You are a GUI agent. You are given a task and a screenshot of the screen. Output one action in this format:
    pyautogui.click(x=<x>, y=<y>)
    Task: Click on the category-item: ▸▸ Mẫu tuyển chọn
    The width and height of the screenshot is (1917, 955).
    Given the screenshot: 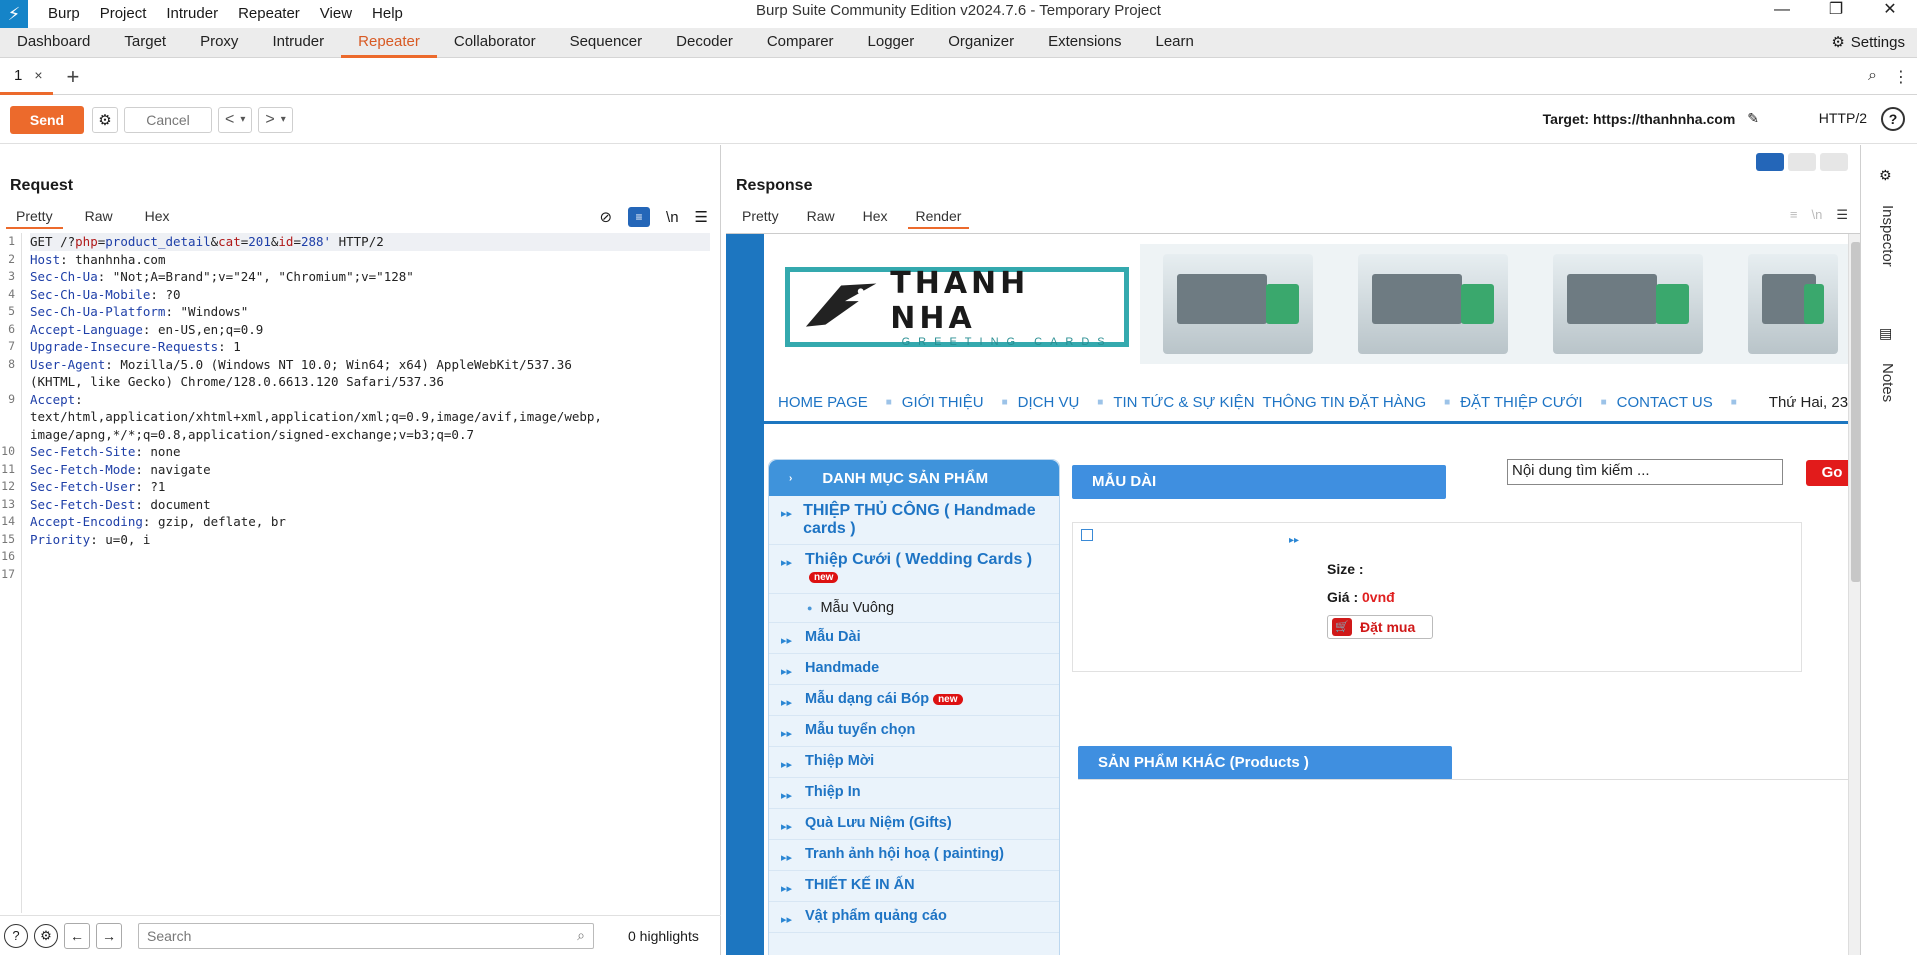 What is the action you would take?
    pyautogui.click(x=914, y=731)
    